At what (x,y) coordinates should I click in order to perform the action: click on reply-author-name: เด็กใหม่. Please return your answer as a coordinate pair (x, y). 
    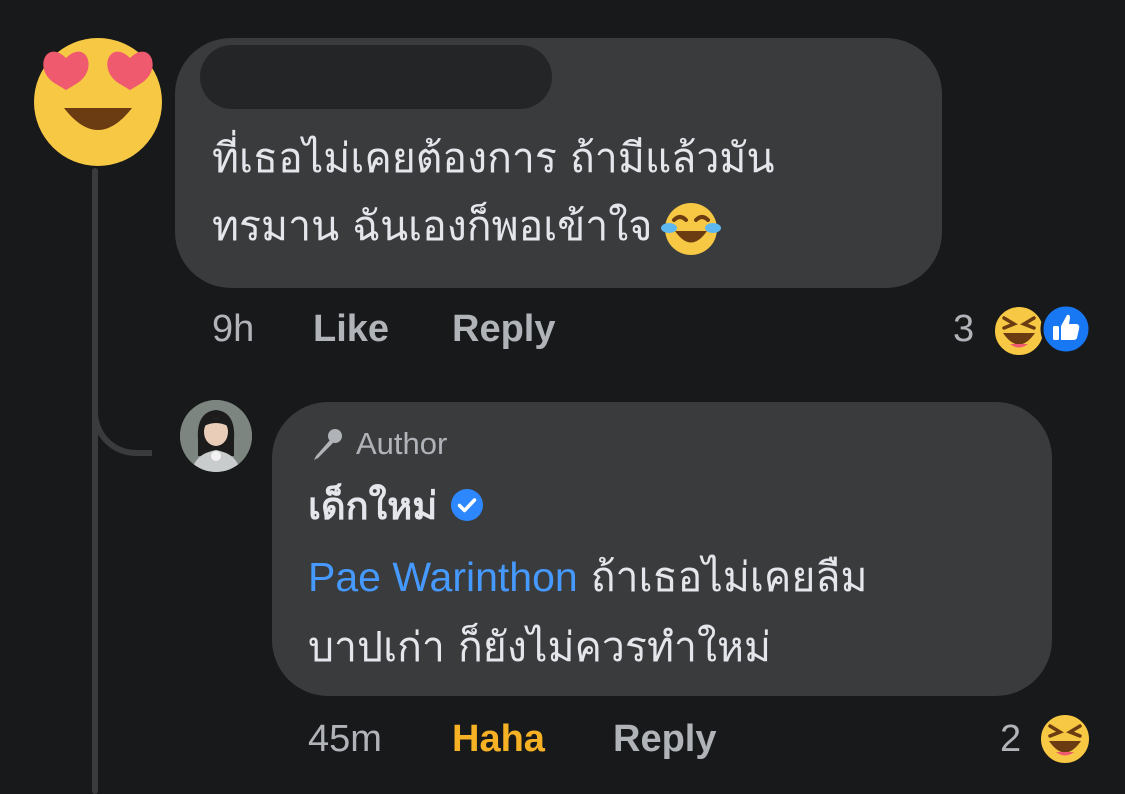
    Looking at the image, I should click on (396, 505).